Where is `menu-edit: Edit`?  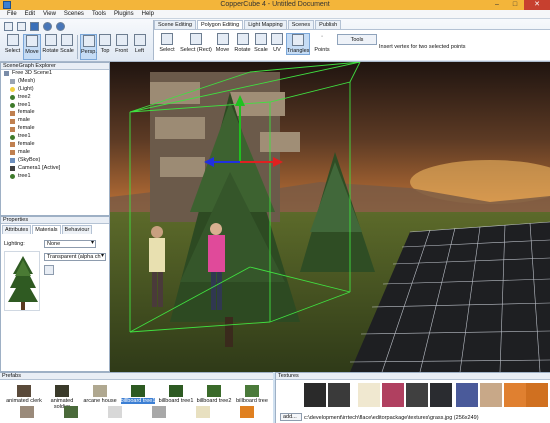 menu-edit: Edit is located at coordinates (30, 14).